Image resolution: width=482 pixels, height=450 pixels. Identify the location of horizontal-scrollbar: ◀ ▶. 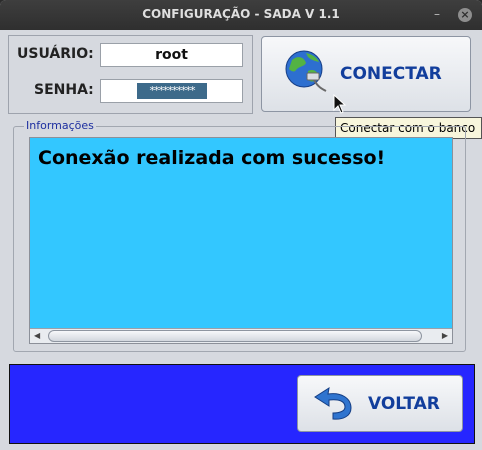
(241, 335).